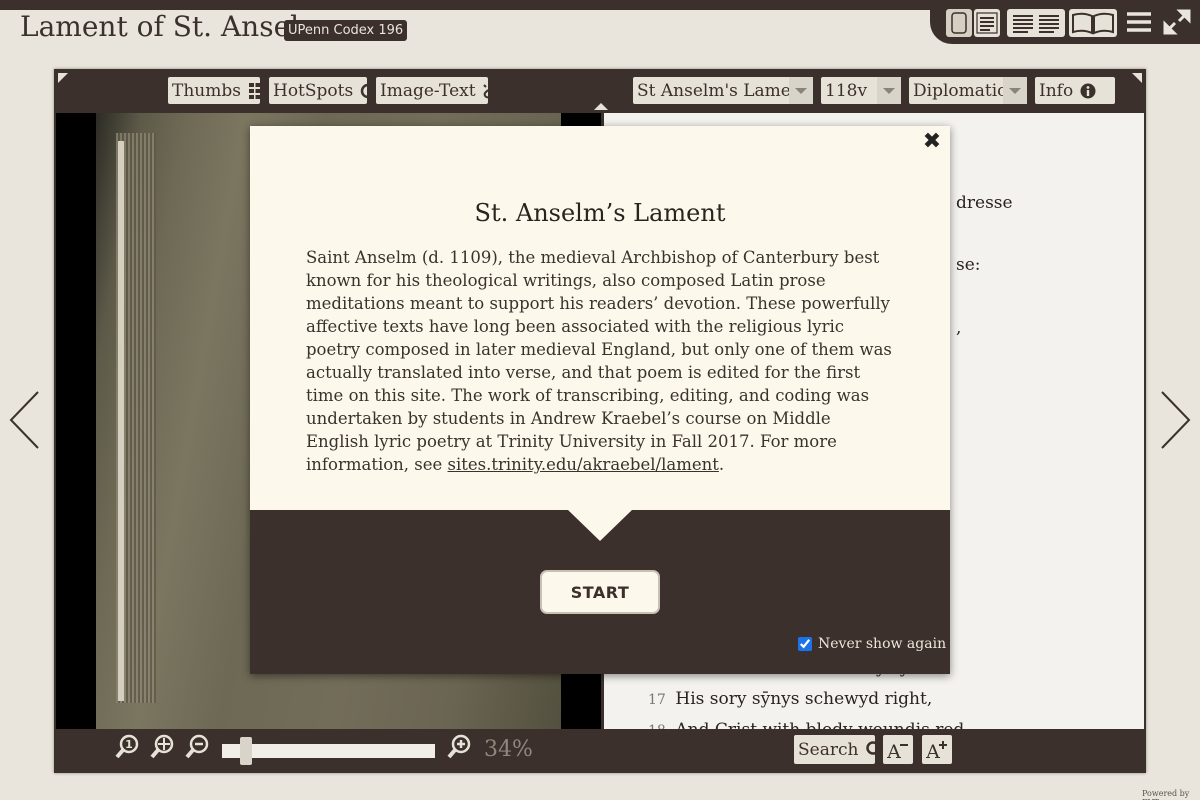  Describe the element at coordinates (121, 421) in the screenshot. I see `book-edge` at that location.